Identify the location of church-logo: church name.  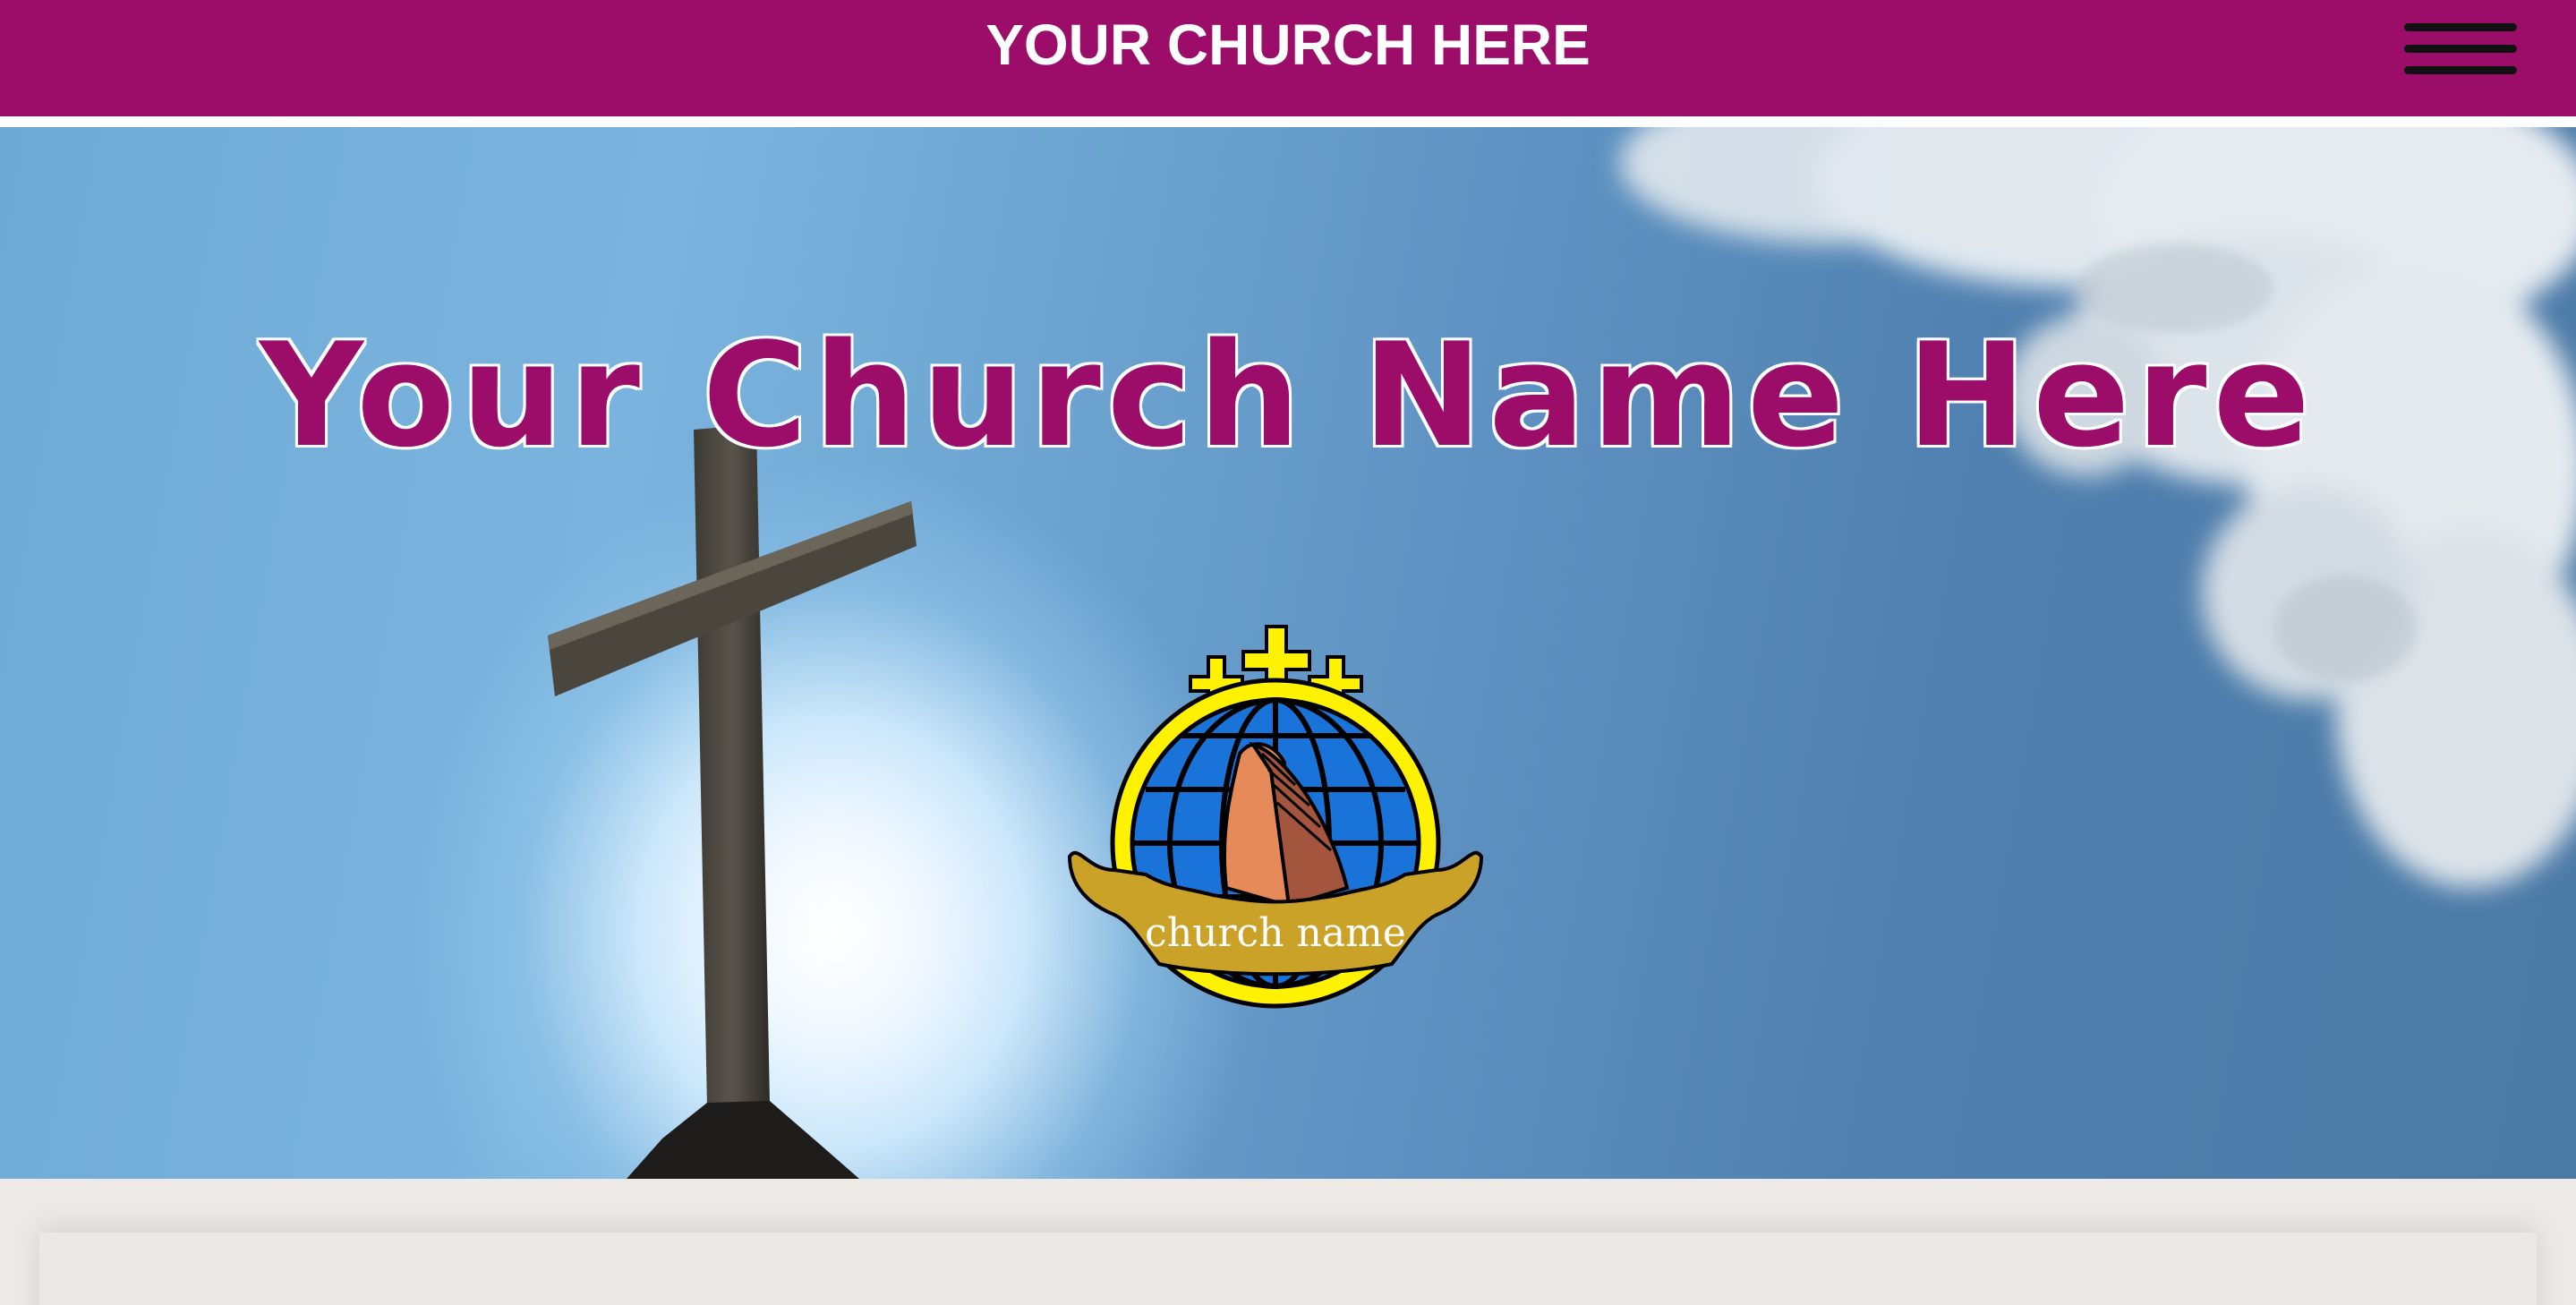
(1275, 817).